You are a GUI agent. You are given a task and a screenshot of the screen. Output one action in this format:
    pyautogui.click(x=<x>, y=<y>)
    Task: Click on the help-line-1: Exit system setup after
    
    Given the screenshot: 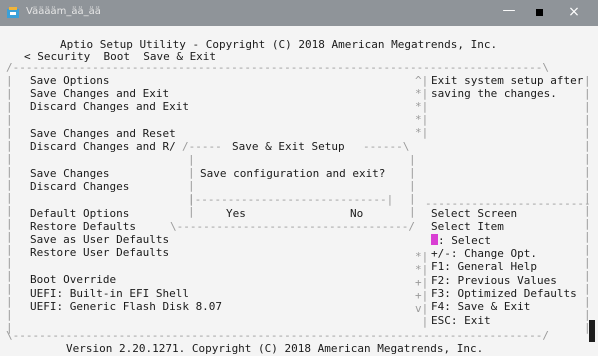 What is the action you would take?
    pyautogui.click(x=507, y=80)
    